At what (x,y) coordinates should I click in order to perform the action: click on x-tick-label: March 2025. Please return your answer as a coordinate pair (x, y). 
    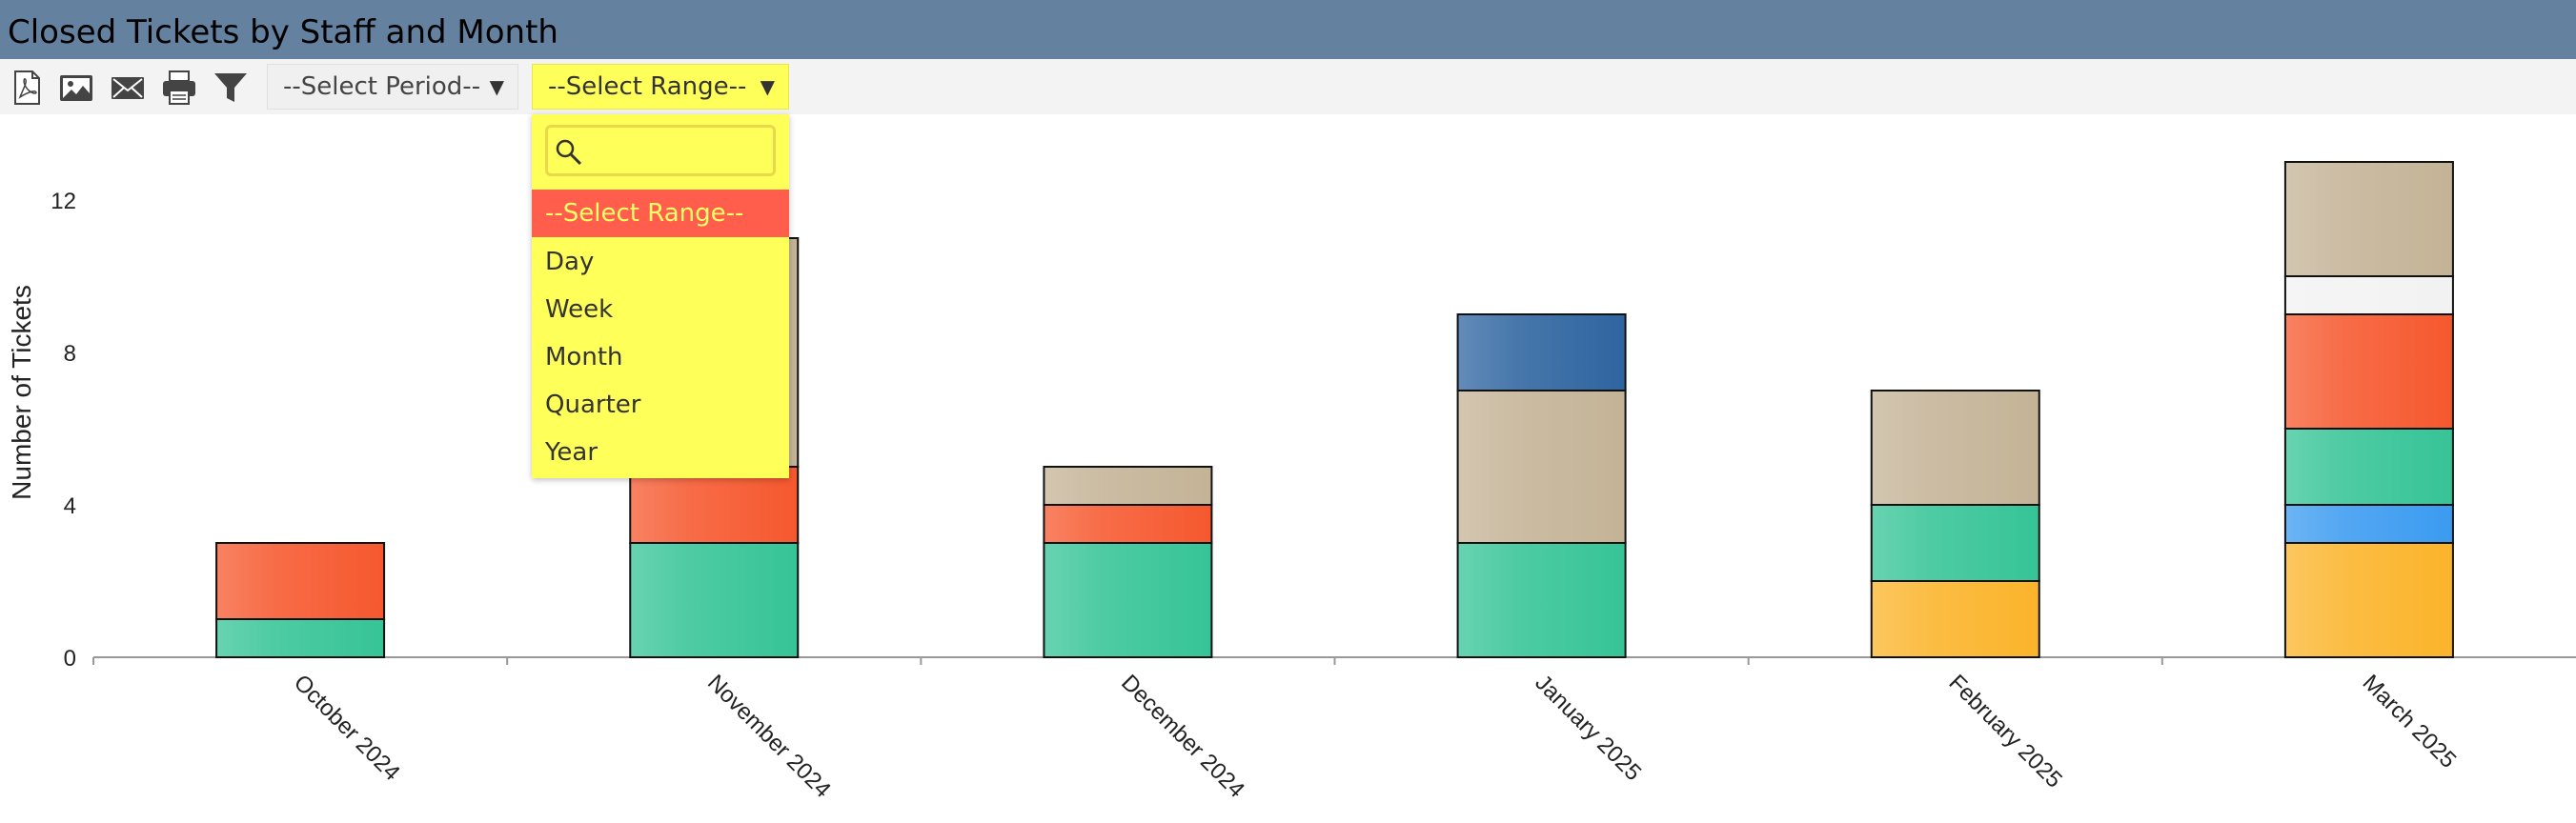
    Looking at the image, I should click on (2410, 721).